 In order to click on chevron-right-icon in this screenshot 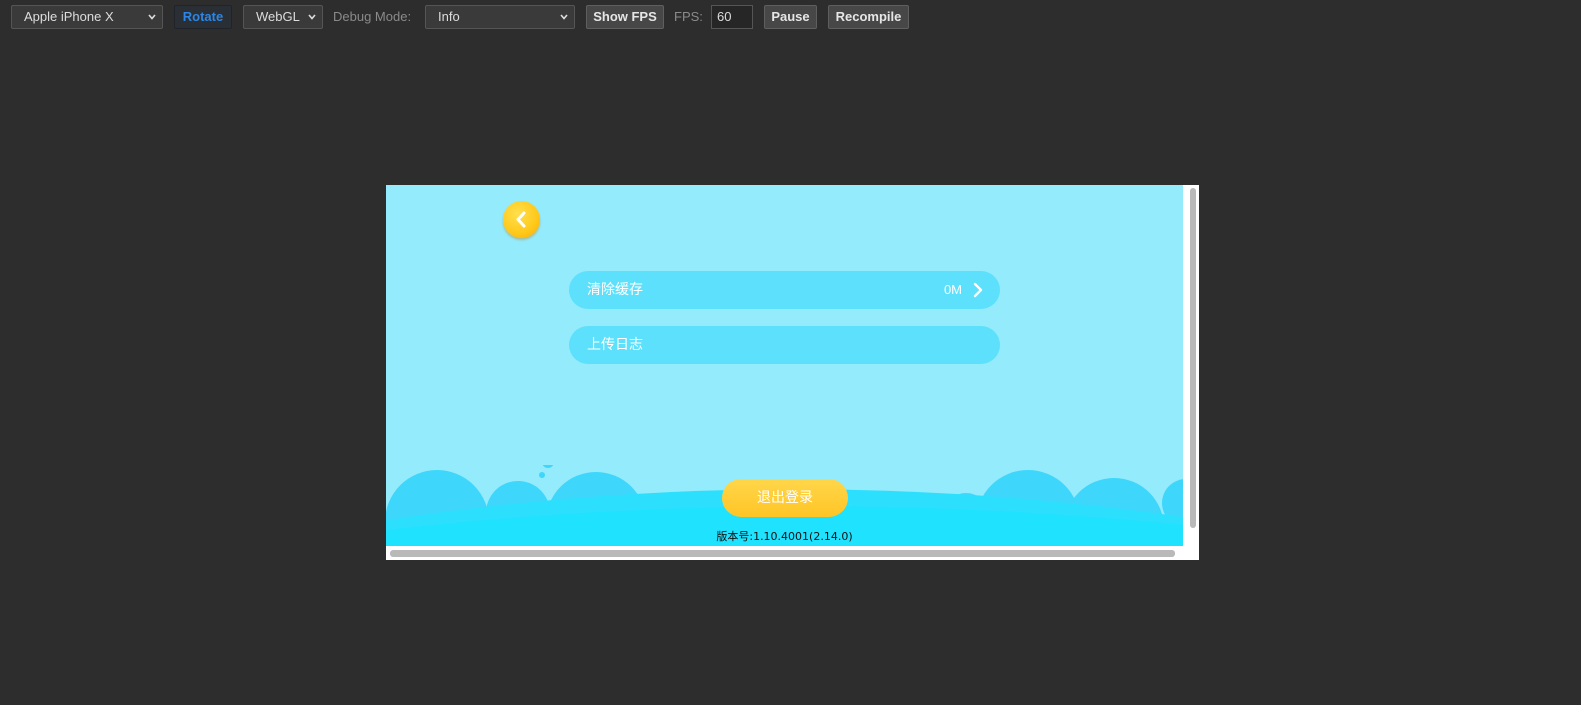, I will do `click(978, 290)`.